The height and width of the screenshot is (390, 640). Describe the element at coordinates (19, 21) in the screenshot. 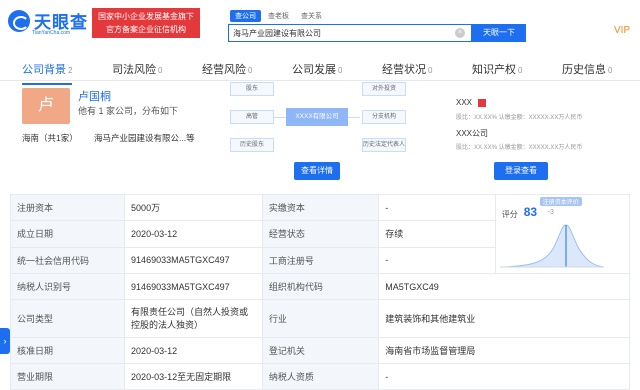

I see `logo-eye-icon` at that location.